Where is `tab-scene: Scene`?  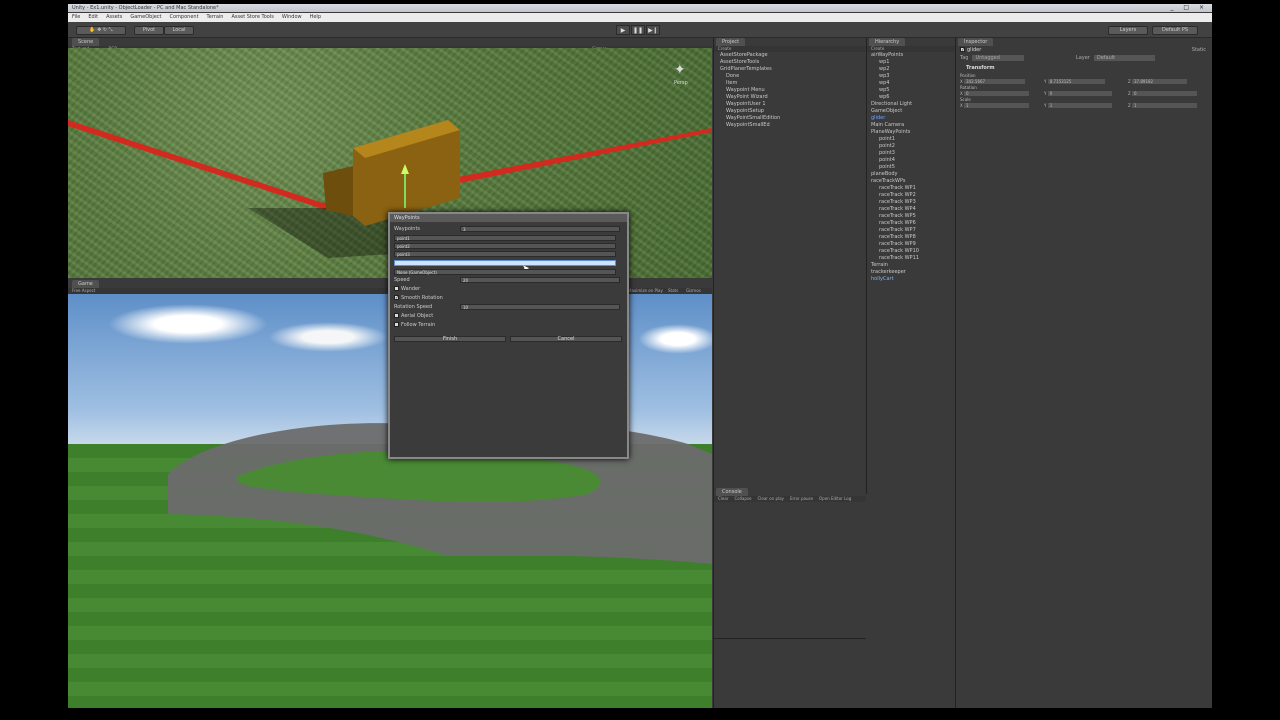 tab-scene: Scene is located at coordinates (86, 42).